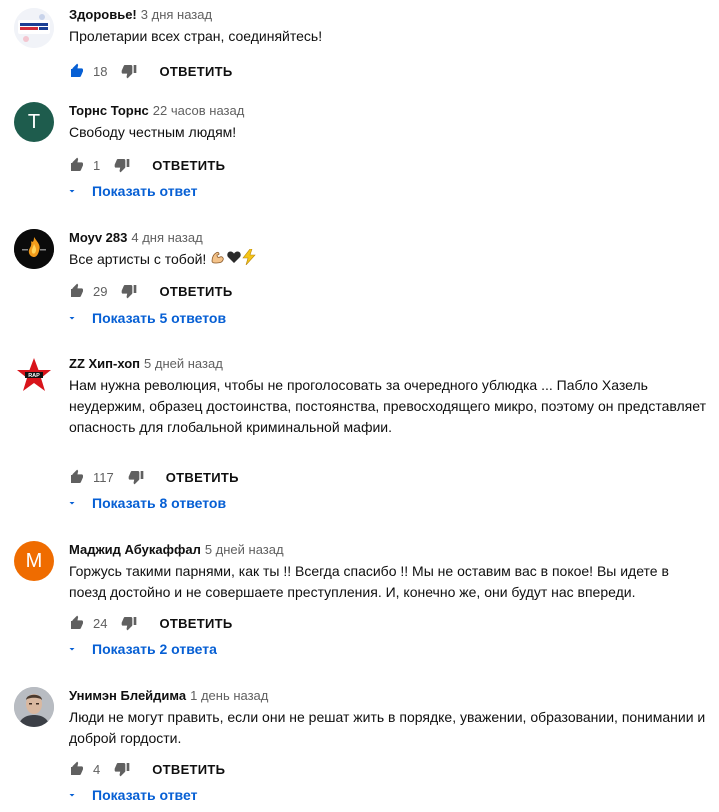 Image resolution: width=719 pixels, height=812 pixels. I want to click on author-name: Моуv 283, so click(98, 237).